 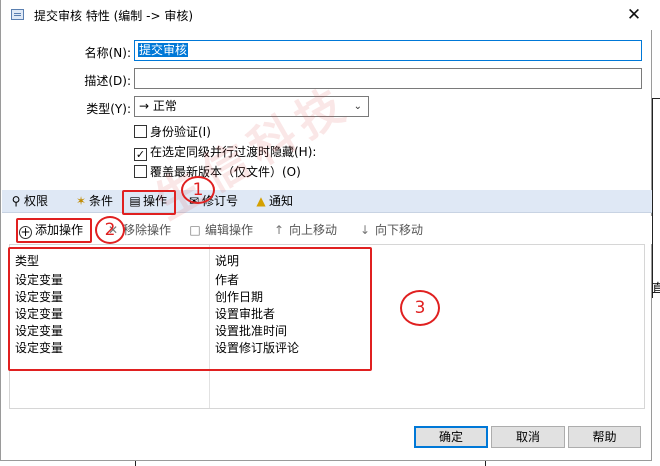 What do you see at coordinates (330, 463) in the screenshot?
I see `background-bottom` at bounding box center [330, 463].